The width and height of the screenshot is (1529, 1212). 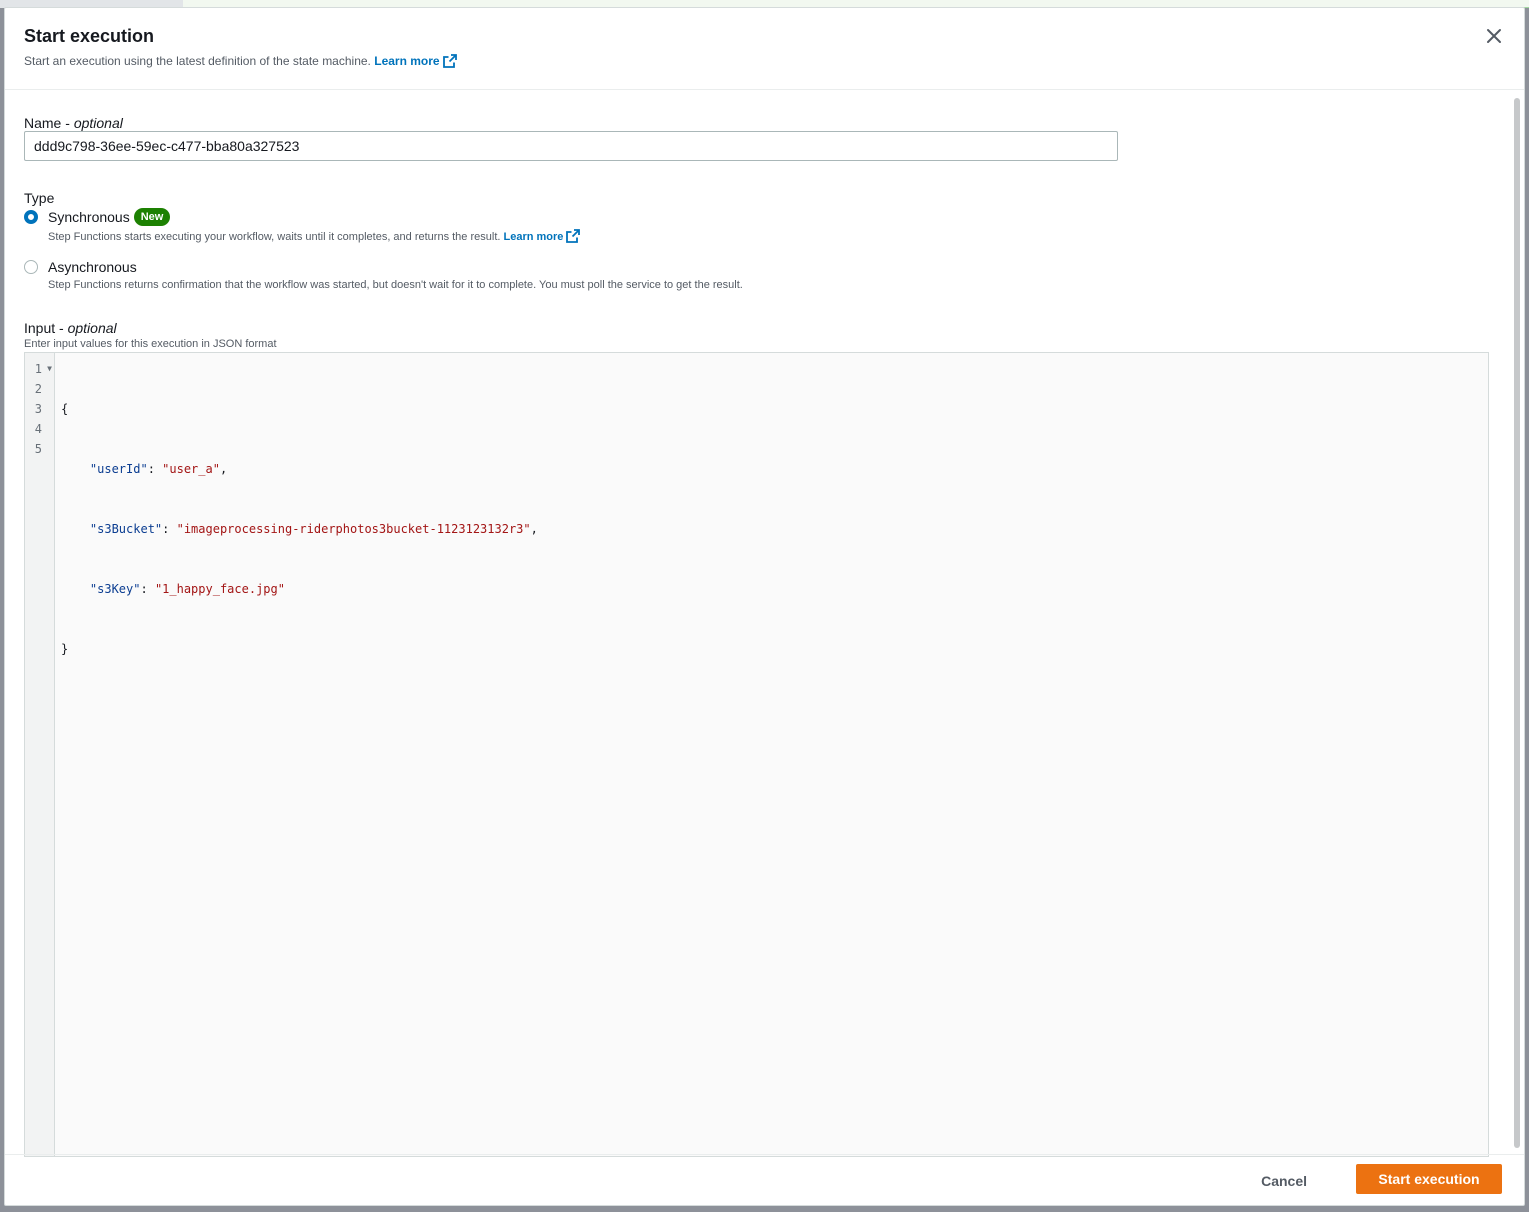 What do you see at coordinates (38, 429) in the screenshot?
I see `line-number: 4` at bounding box center [38, 429].